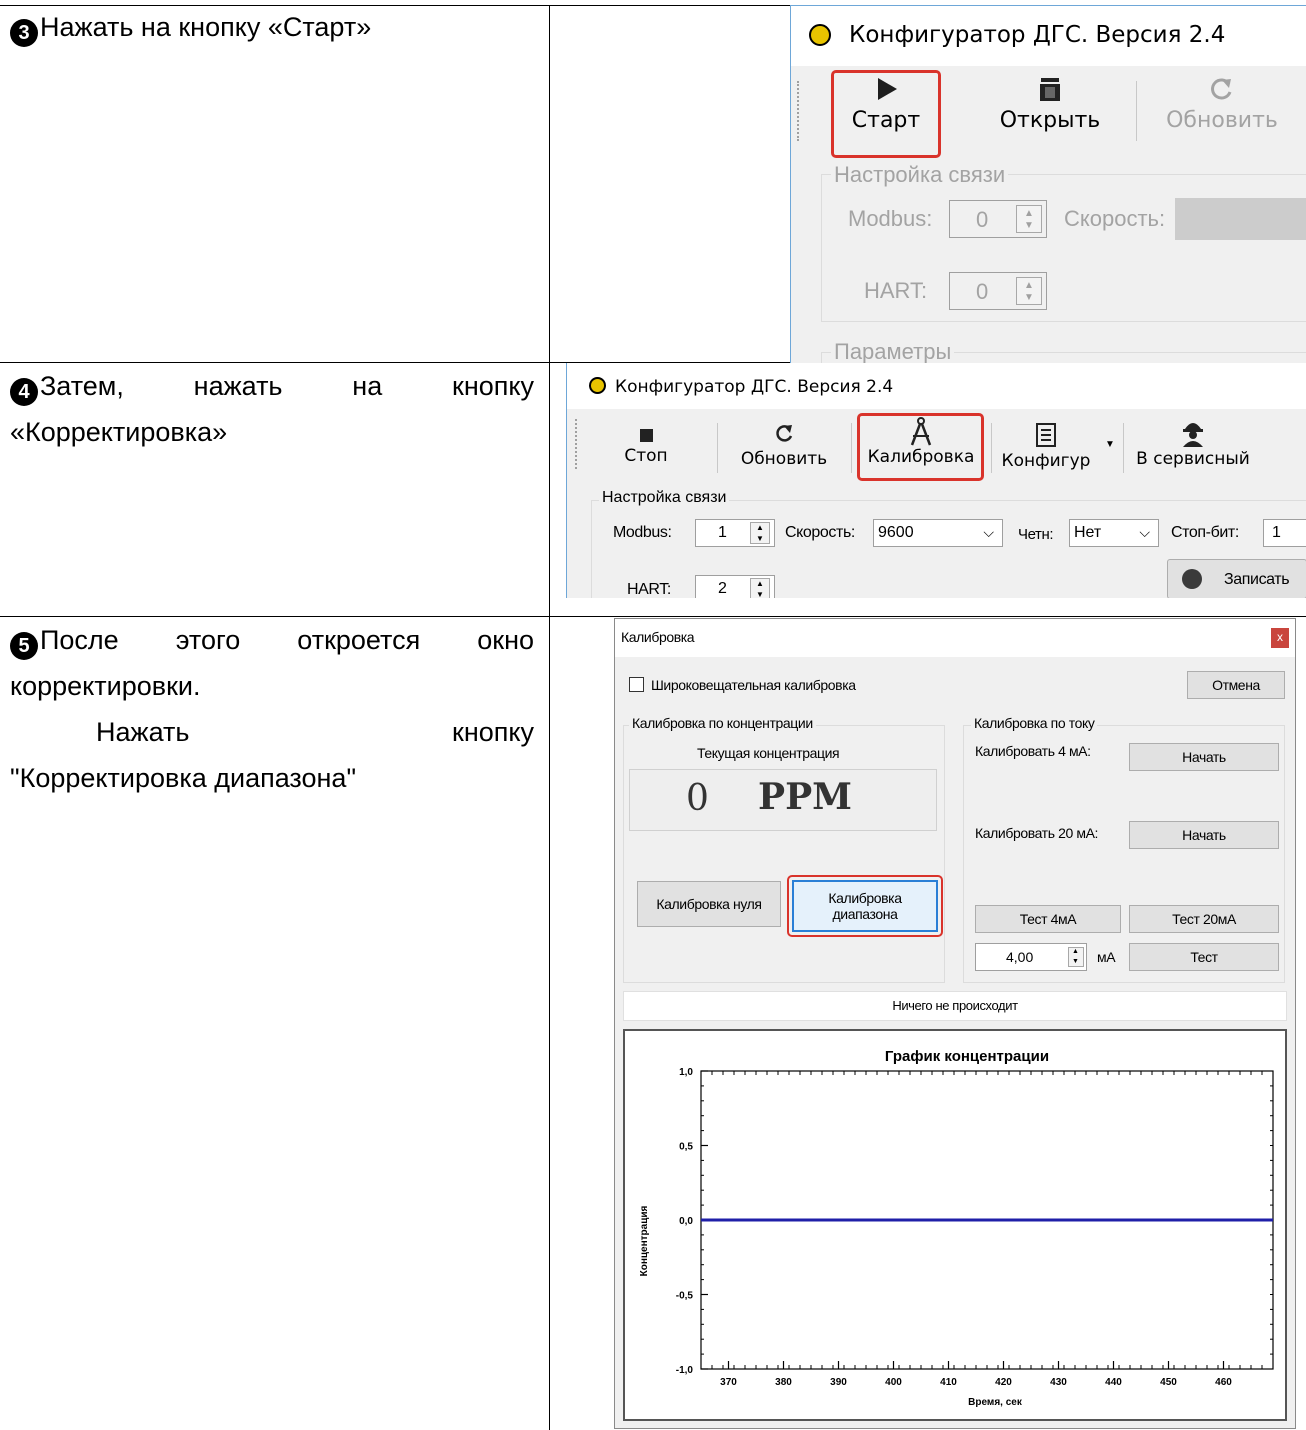  I want to click on parity-label: Четн:, so click(1036, 534).